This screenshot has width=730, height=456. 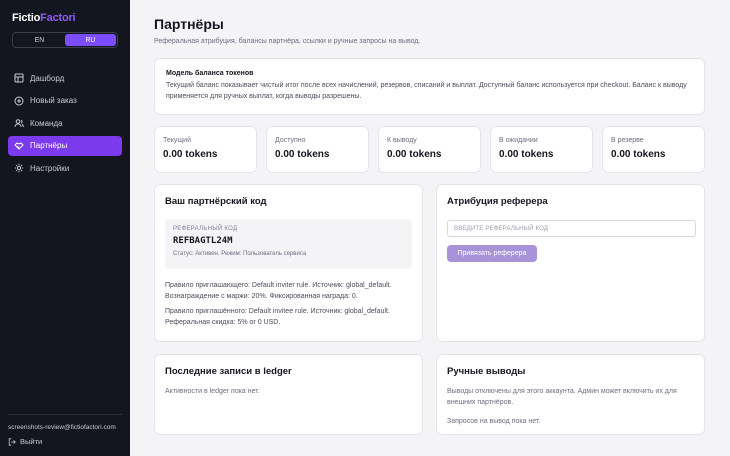 I want to click on stat-card-reserved: В резерве 0.00 tokens, so click(x=653, y=149).